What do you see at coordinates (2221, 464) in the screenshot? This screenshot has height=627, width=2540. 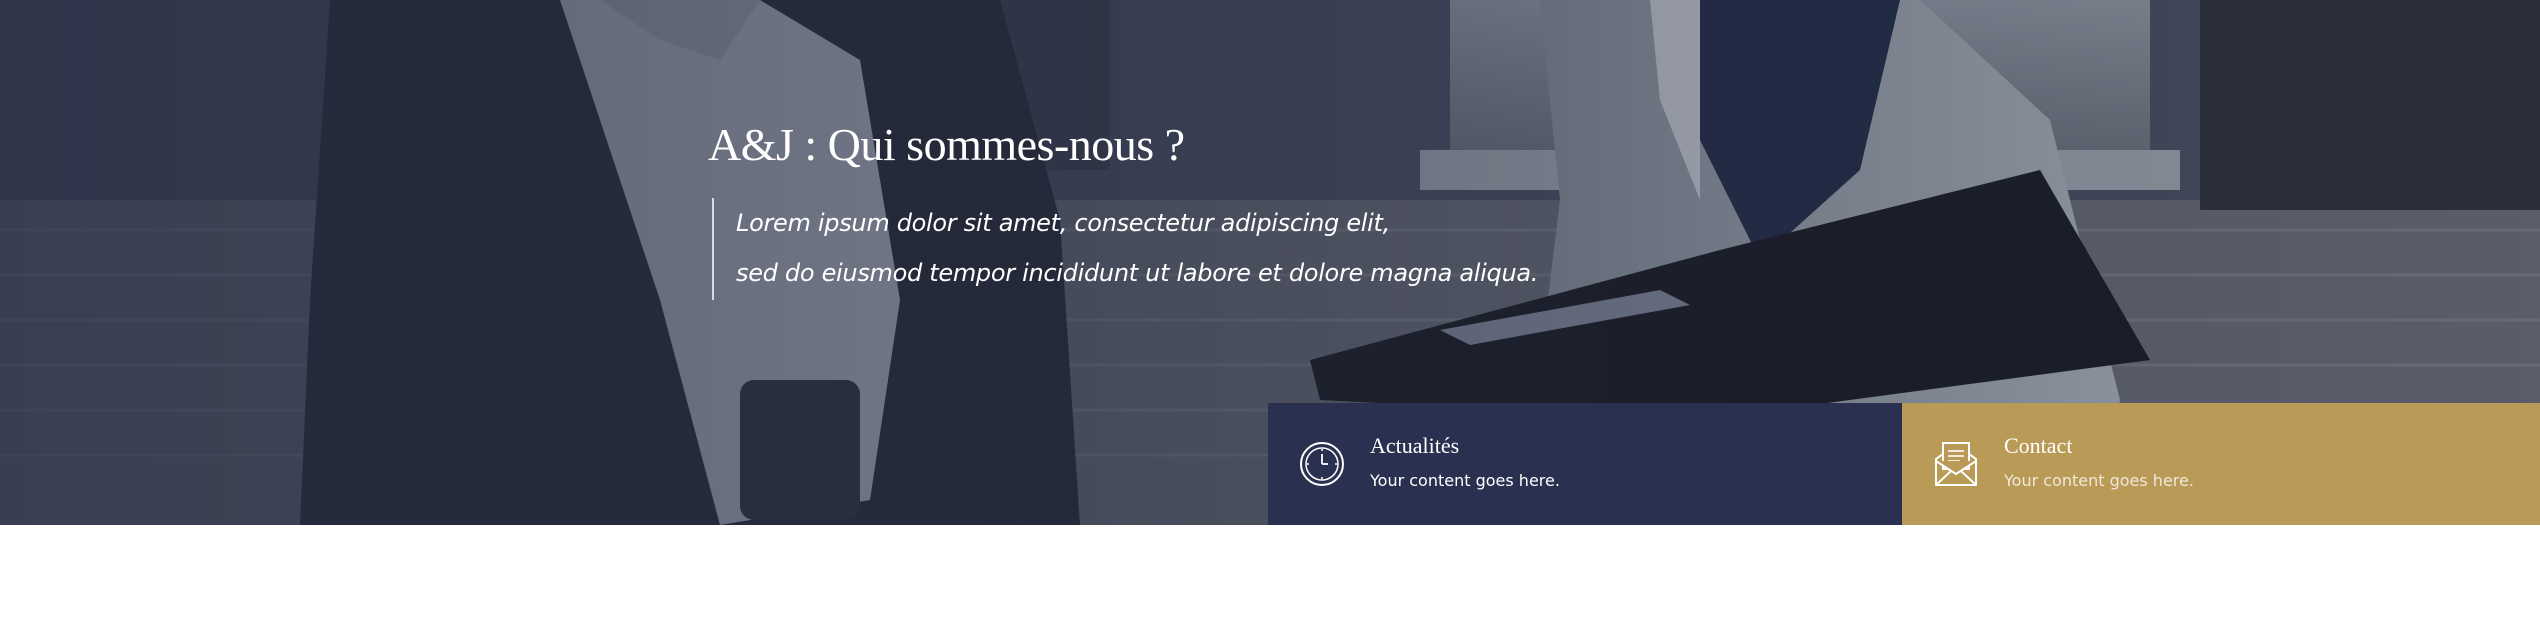 I see `contact-card: Contact Your content goes here.` at bounding box center [2221, 464].